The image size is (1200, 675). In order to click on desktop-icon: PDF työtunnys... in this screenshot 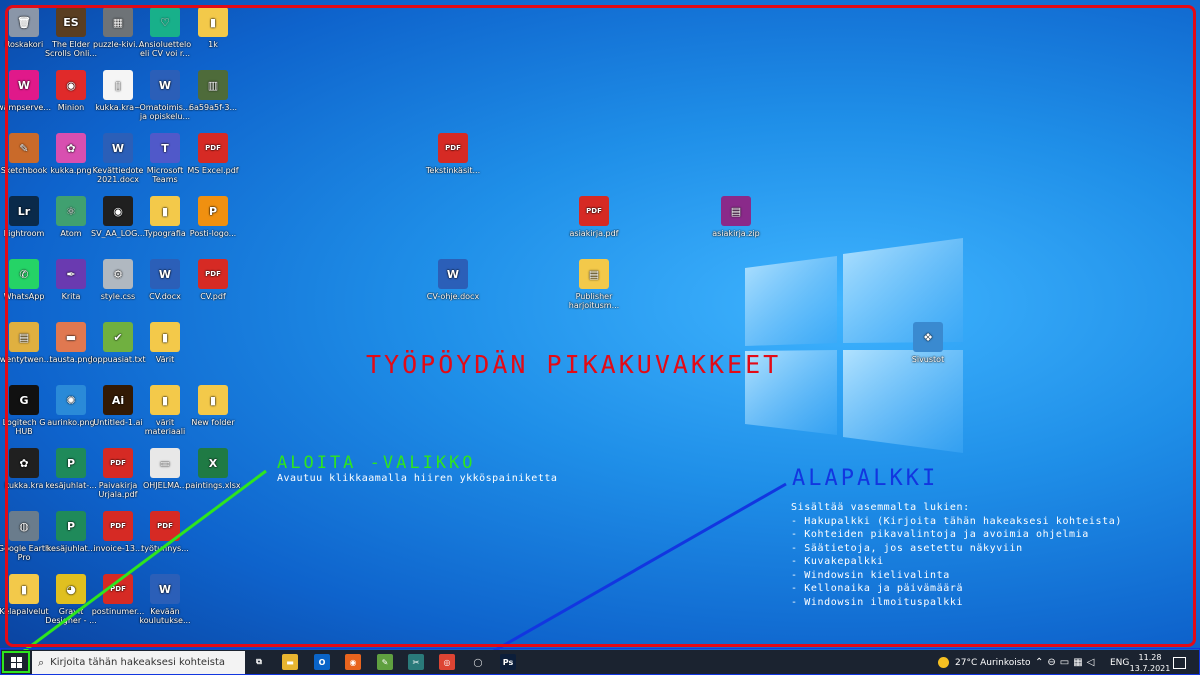, I will do `click(165, 532)`.